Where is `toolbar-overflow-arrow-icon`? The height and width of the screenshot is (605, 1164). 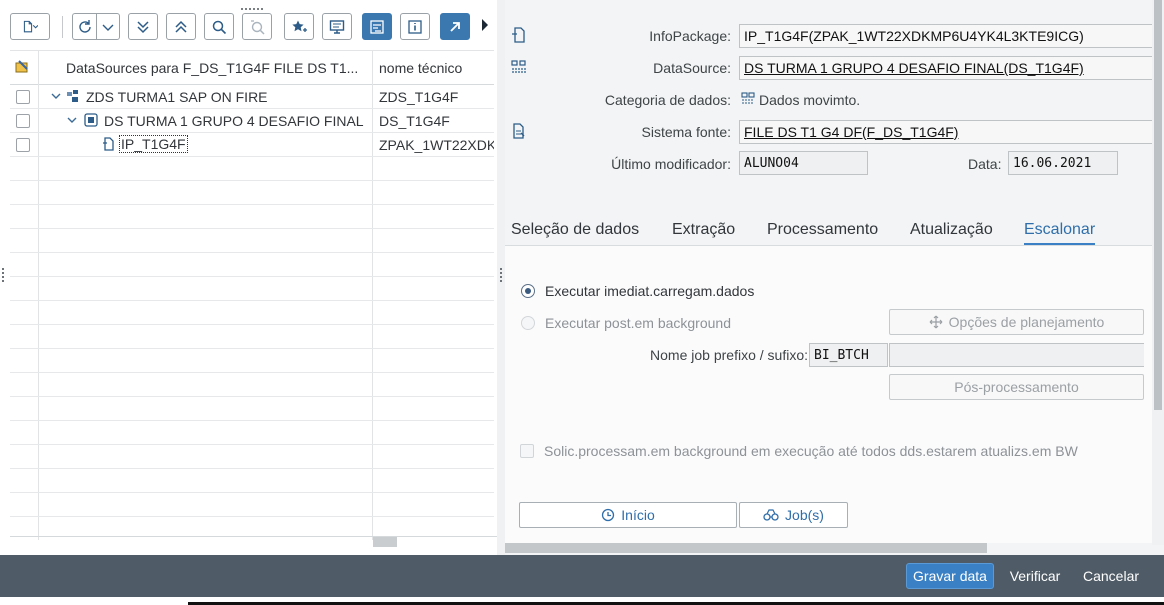 toolbar-overflow-arrow-icon is located at coordinates (485, 25).